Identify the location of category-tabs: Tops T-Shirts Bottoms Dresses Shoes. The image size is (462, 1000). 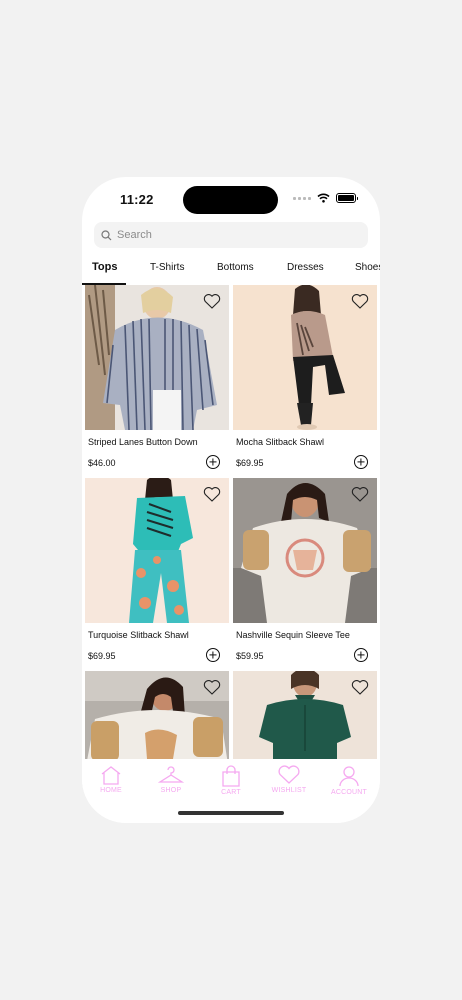
(231, 271).